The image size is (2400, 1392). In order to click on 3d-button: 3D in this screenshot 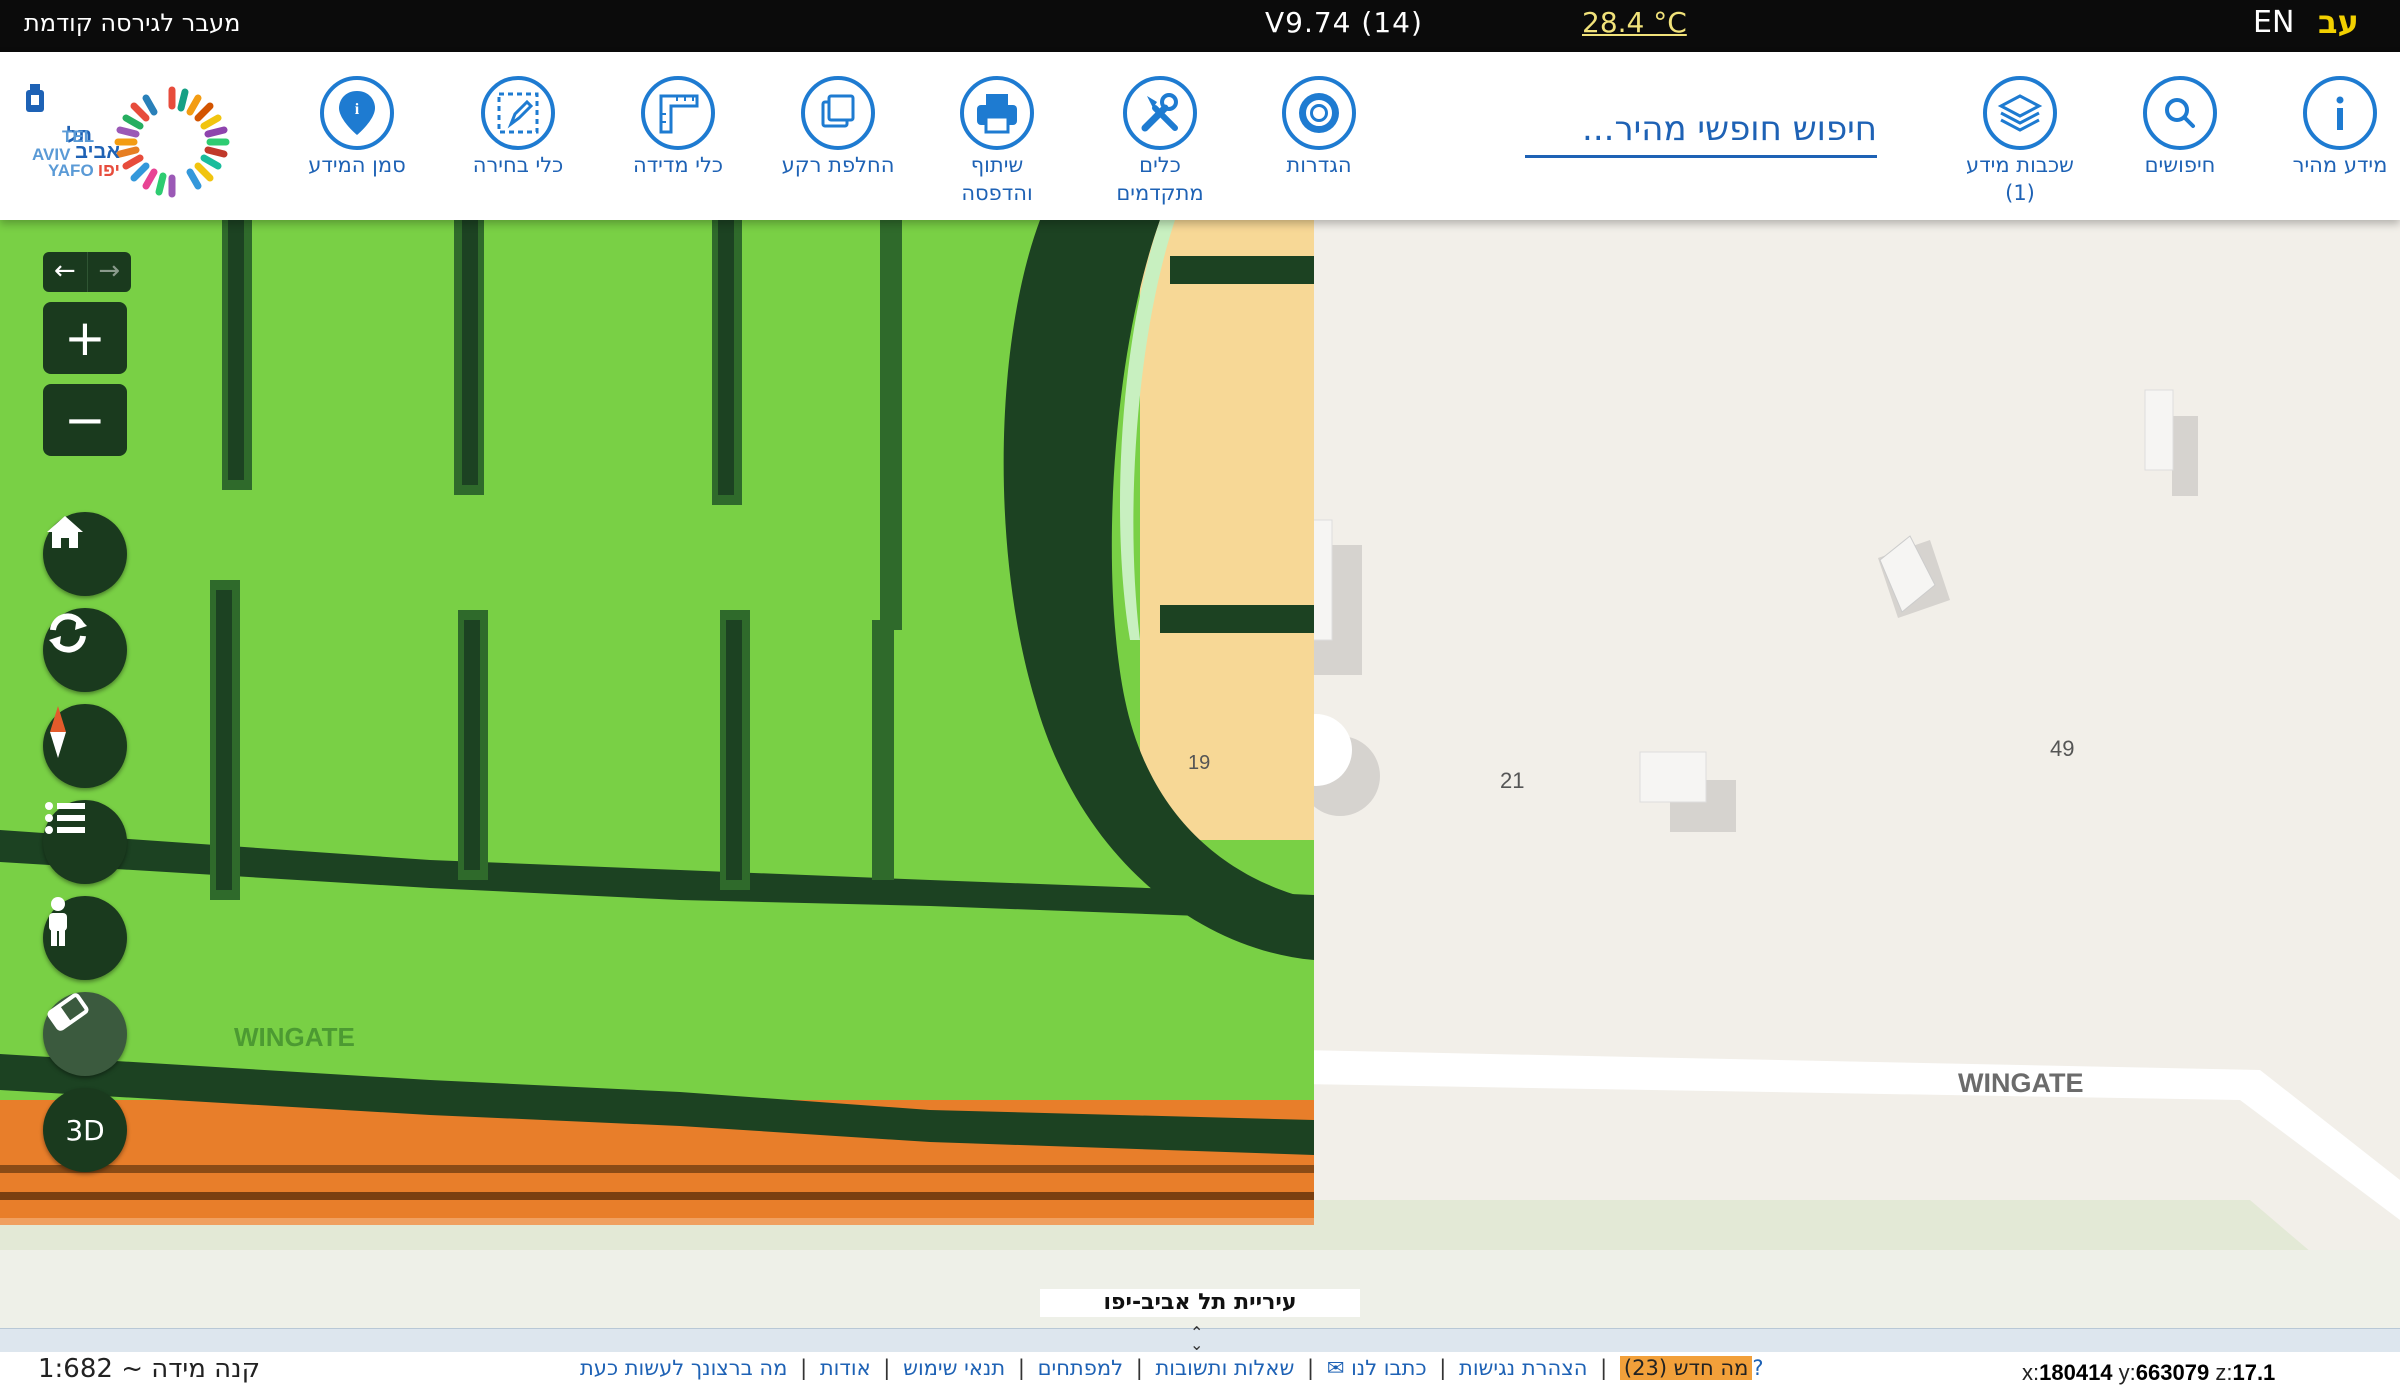, I will do `click(85, 1130)`.